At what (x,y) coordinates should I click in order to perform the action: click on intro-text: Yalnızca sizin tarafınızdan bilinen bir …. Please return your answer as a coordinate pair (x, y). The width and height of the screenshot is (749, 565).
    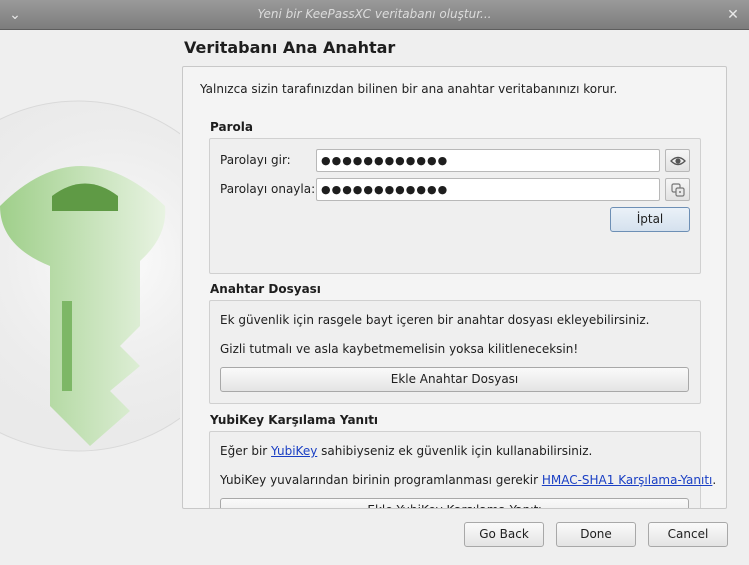
    Looking at the image, I should click on (409, 89).